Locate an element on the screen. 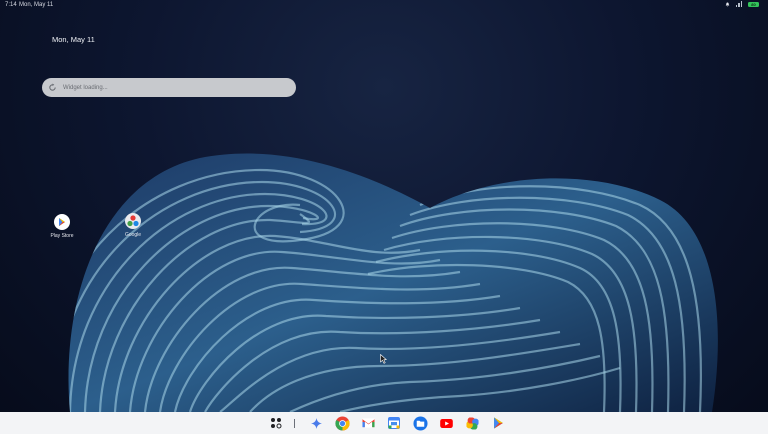 The height and width of the screenshot is (434, 768). signal-icon is located at coordinates (738, 4).